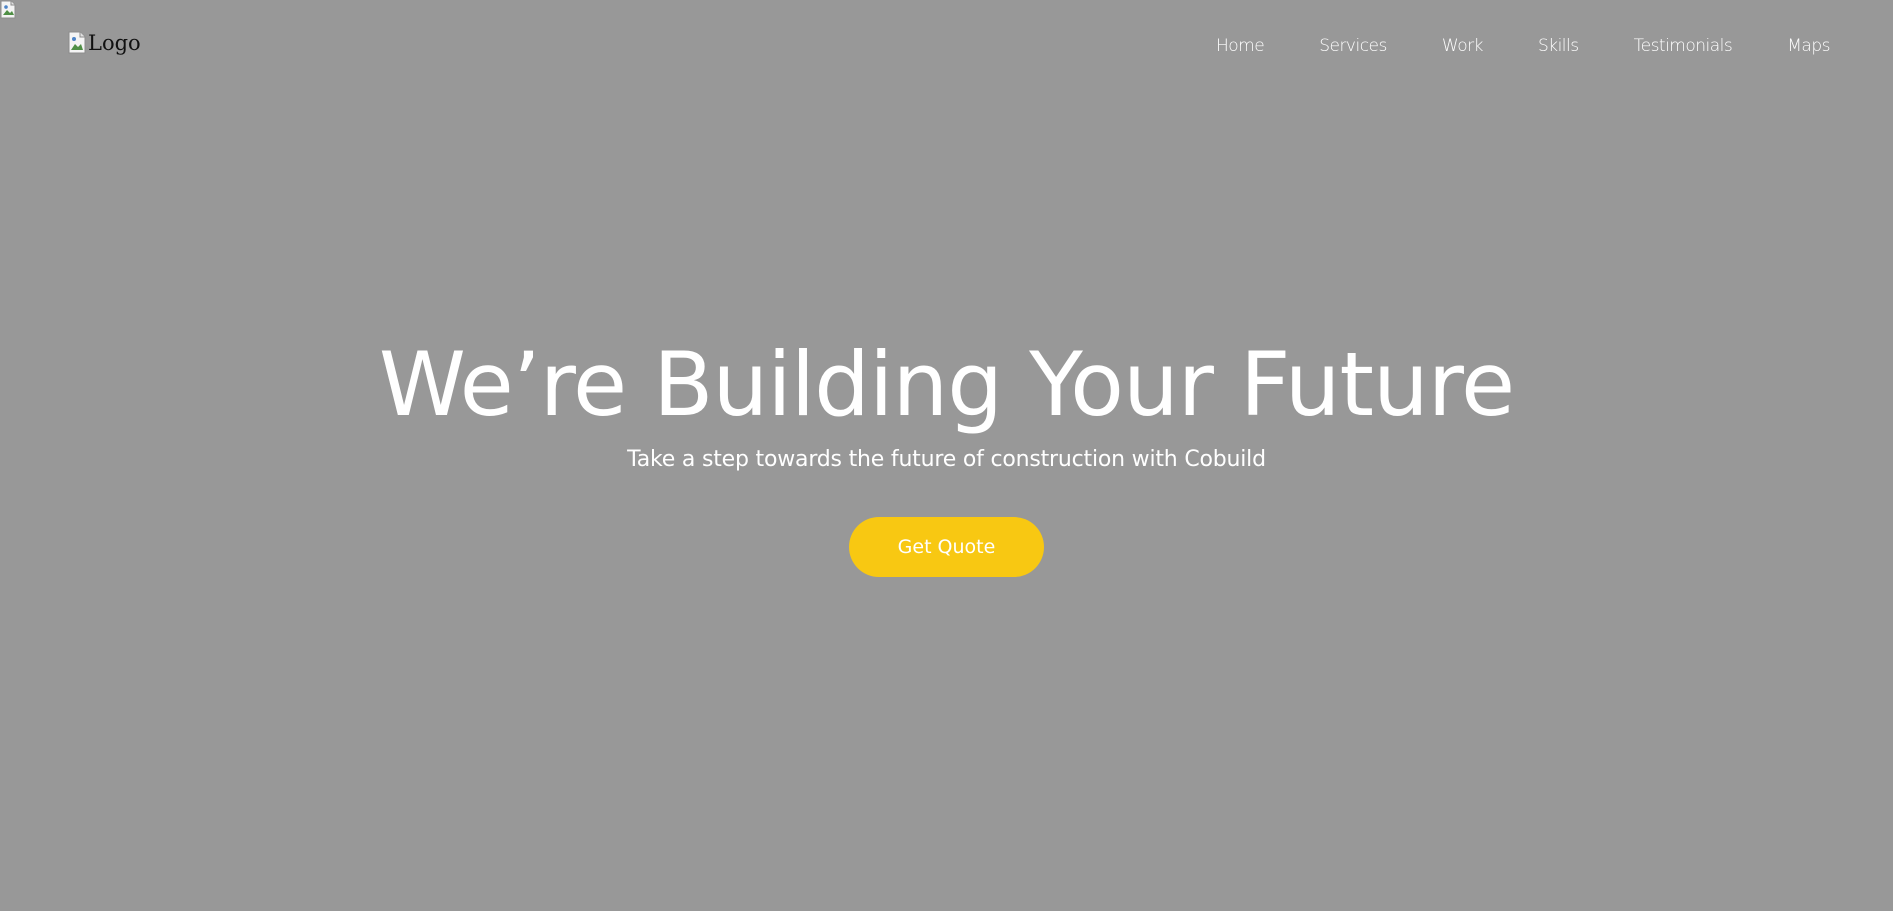 The width and height of the screenshot is (1893, 911). I want to click on broken-image-icon, so click(78, 43).